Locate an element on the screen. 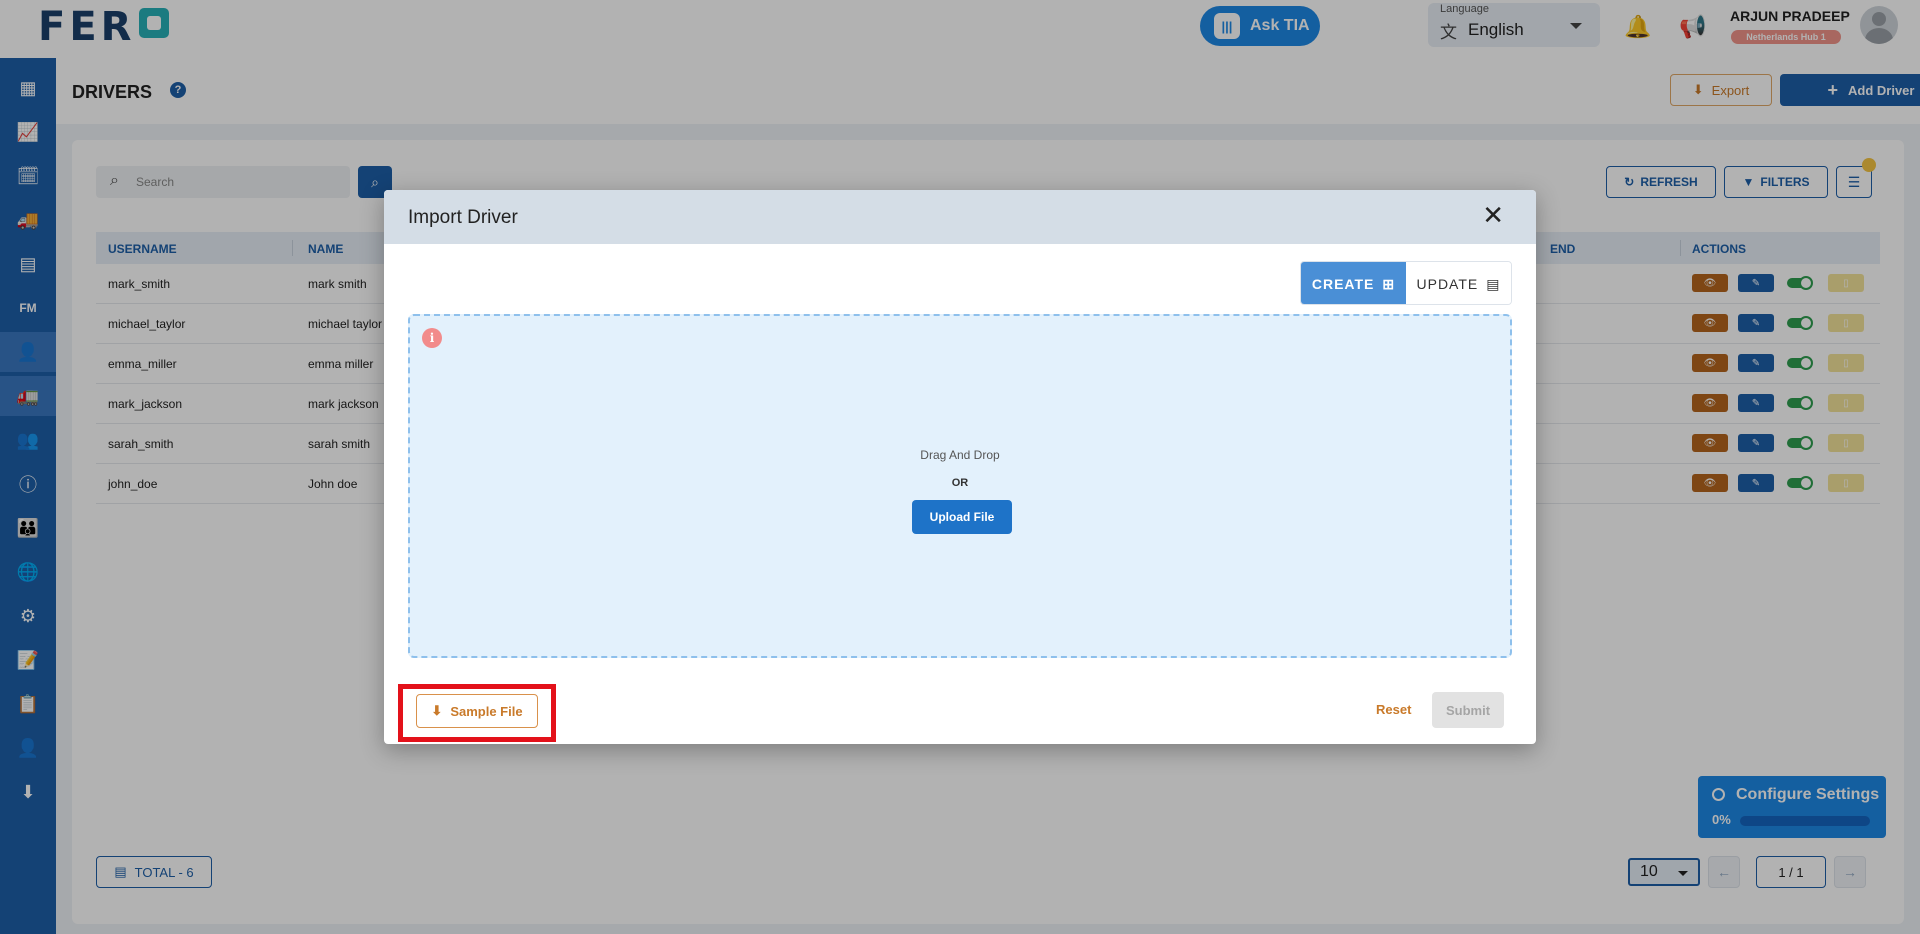  reset-button: Reset is located at coordinates (1393, 709).